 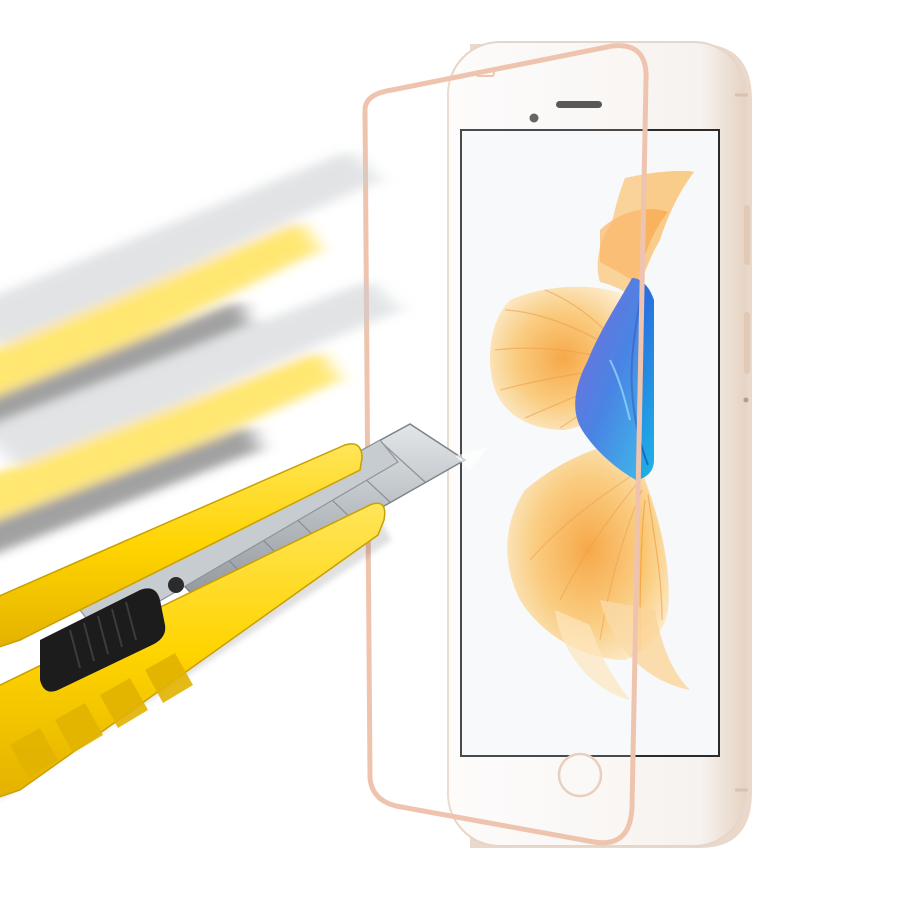 What do you see at coordinates (746, 400) in the screenshot?
I see `phone-mic-hole` at bounding box center [746, 400].